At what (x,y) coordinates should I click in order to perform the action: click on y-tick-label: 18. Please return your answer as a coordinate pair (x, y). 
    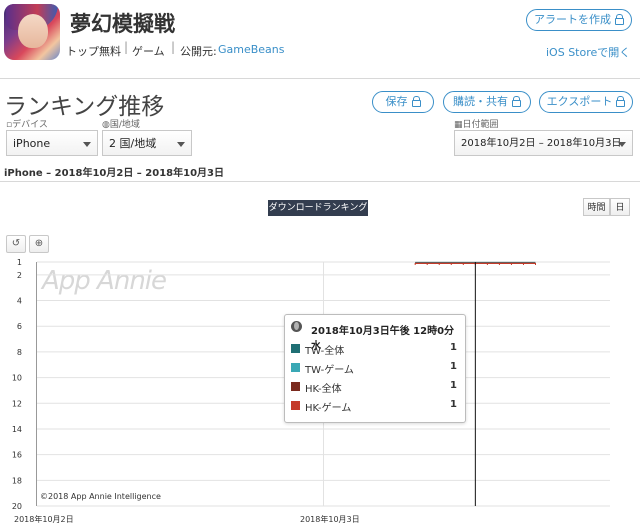
    Looking at the image, I should click on (17, 480).